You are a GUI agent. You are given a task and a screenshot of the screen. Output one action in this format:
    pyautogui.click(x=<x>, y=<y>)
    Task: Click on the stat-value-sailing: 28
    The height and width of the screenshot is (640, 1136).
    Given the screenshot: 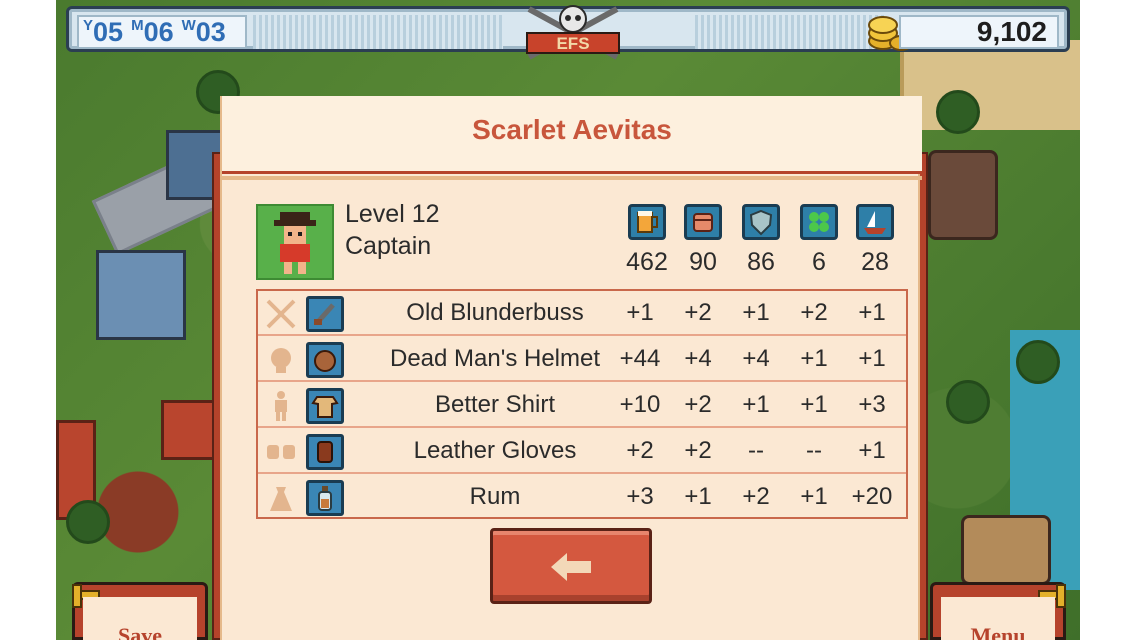 What is the action you would take?
    pyautogui.click(x=875, y=262)
    